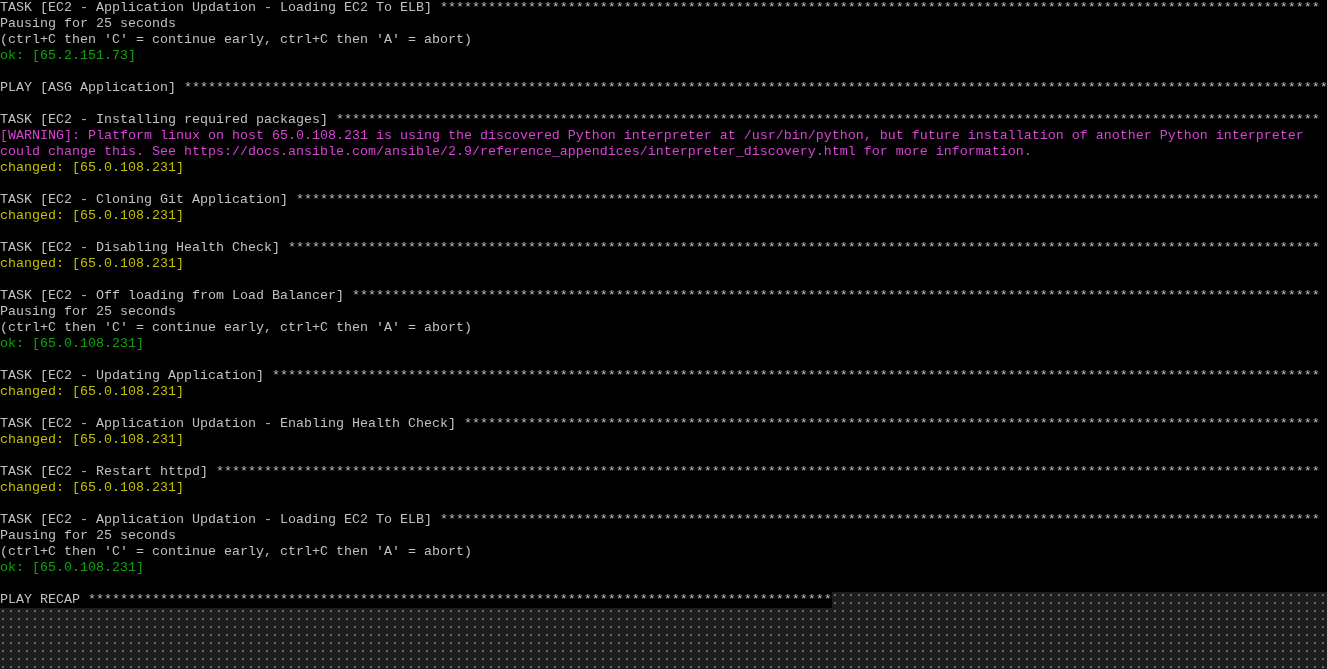 The image size is (1327, 669). I want to click on warning-message: [WARNING]: Platform linux on host 65.0.108.231 is using the discovered Python interpreter at /usr/bin/python, but future installation of another Python interpreter, so click(652, 136).